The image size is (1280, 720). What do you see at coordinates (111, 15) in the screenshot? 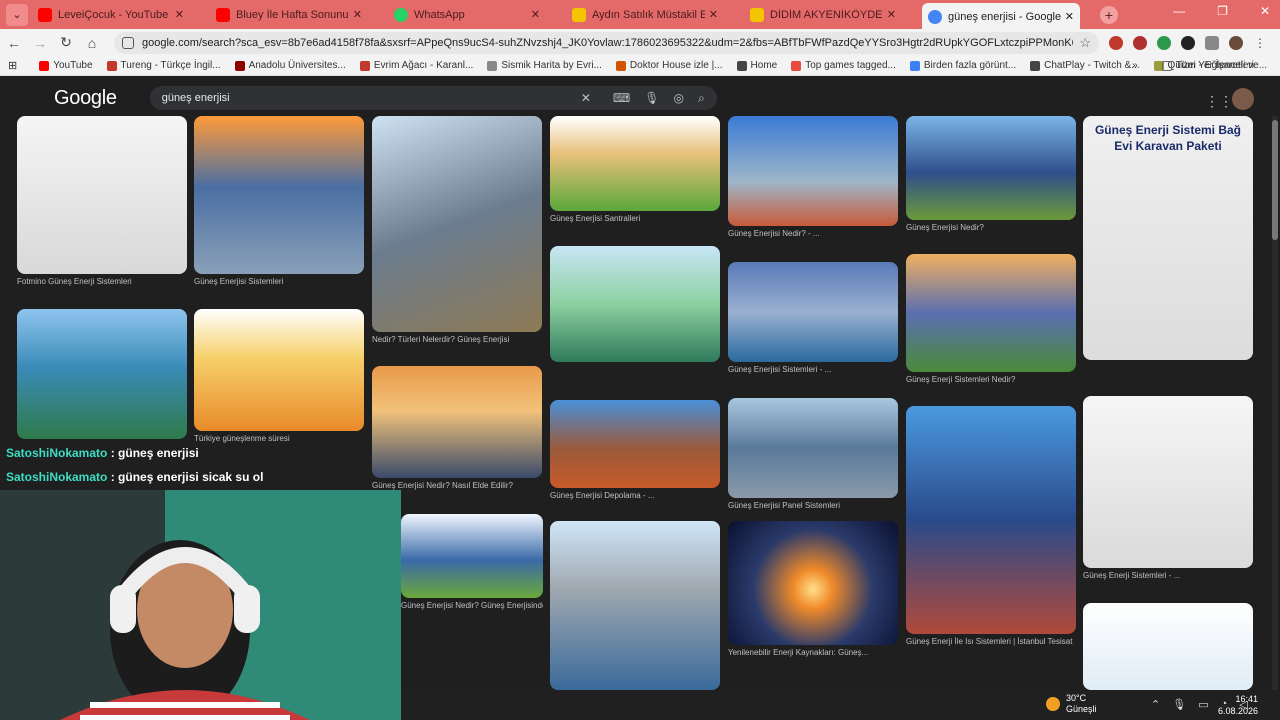
I see `tab-youtube-1: LeveiÇocuk - YouTube ✕` at bounding box center [111, 15].